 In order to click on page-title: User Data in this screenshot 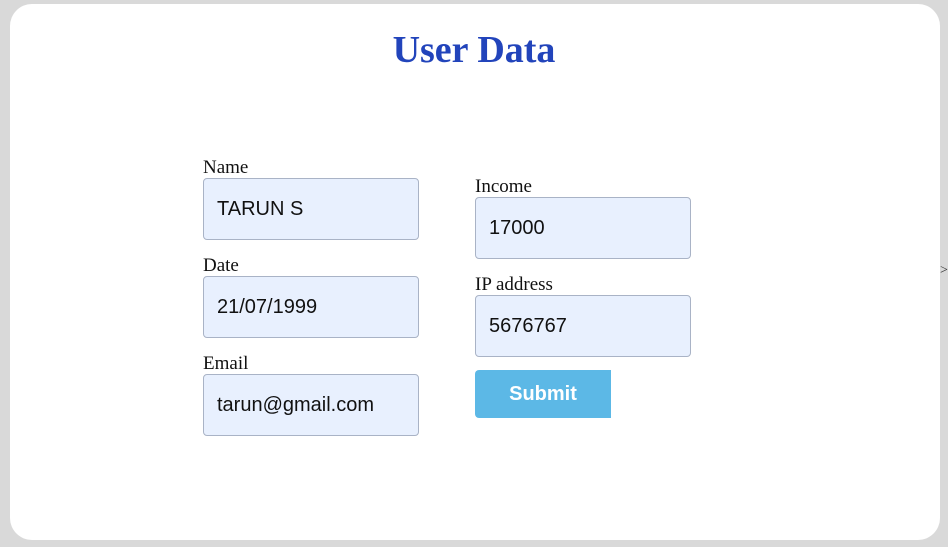, I will do `click(474, 50)`.